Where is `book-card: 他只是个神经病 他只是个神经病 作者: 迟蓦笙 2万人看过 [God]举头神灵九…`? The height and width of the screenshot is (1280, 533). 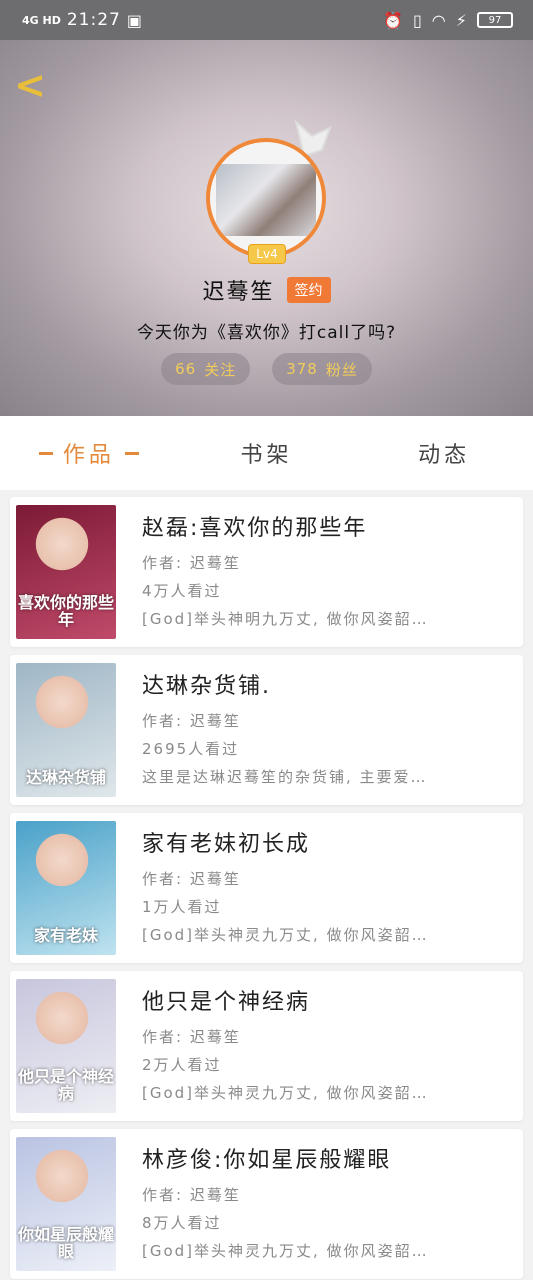
book-card: 他只是个神经病 他只是个神经病 作者: 迟蓦笙 2万人看过 [God]举头神灵九… is located at coordinates (266, 1046).